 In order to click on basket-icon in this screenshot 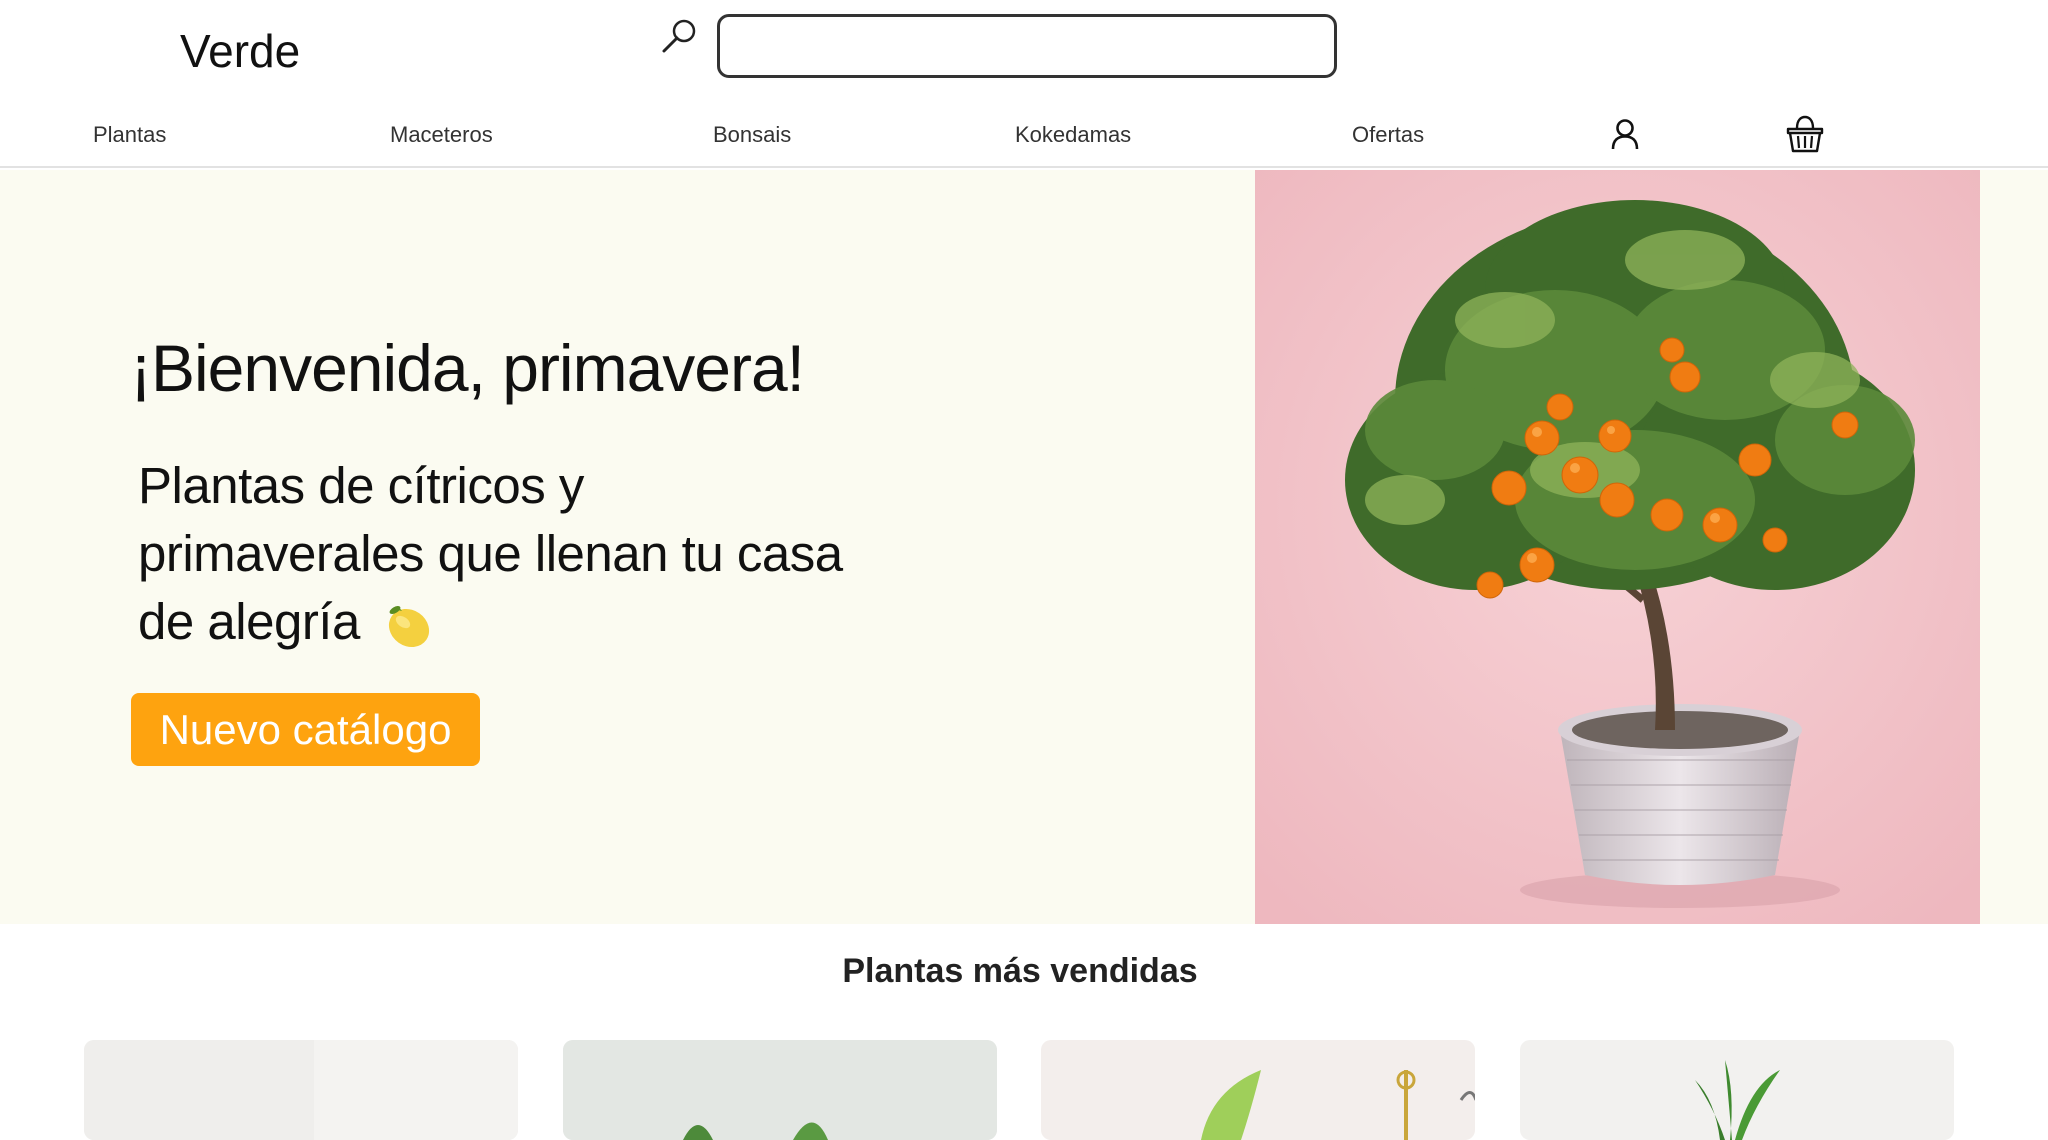, I will do `click(1805, 134)`.